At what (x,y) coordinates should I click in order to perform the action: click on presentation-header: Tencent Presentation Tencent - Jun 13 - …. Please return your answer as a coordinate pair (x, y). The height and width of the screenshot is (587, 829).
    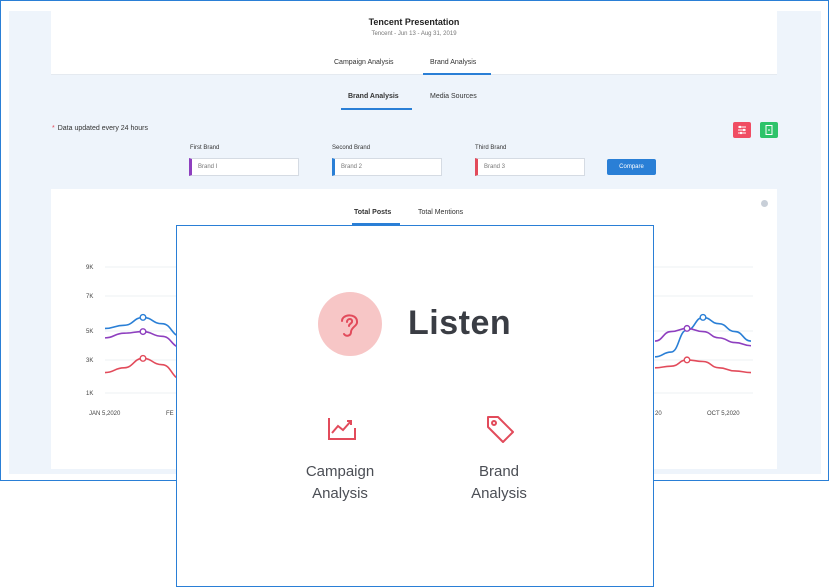
    Looking at the image, I should click on (414, 43).